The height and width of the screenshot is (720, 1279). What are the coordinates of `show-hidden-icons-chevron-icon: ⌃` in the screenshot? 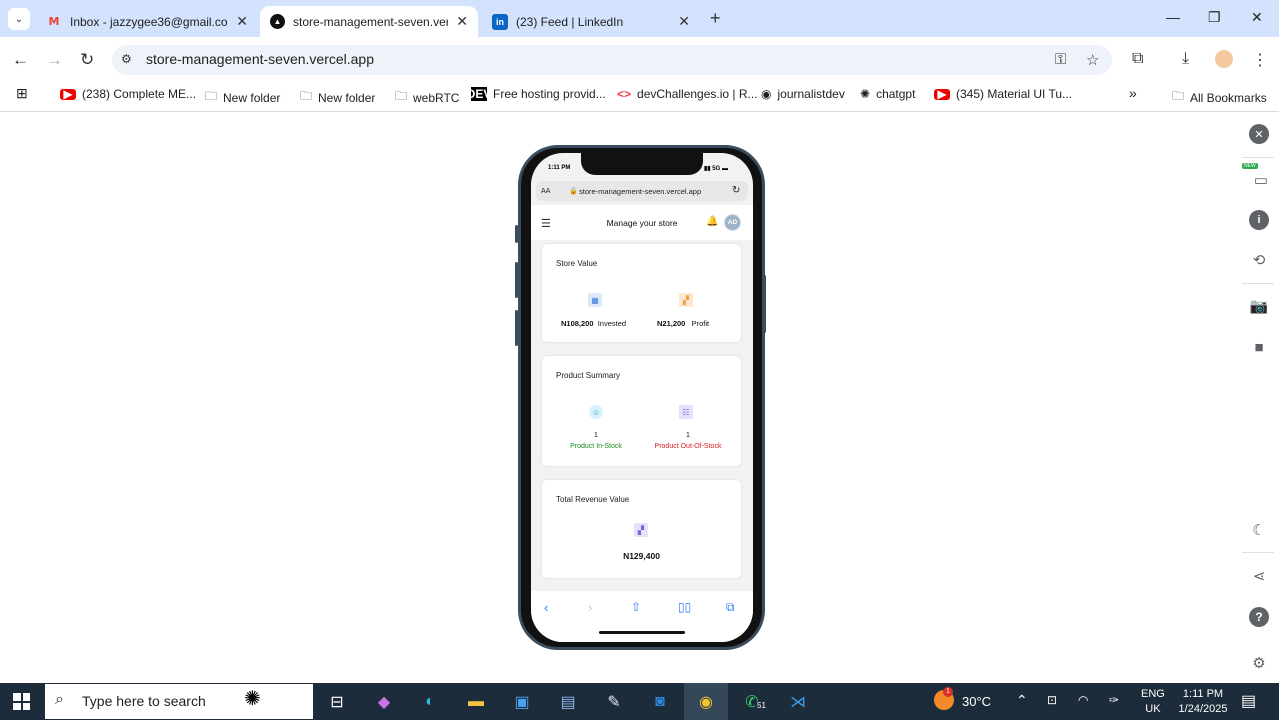 It's located at (1022, 700).